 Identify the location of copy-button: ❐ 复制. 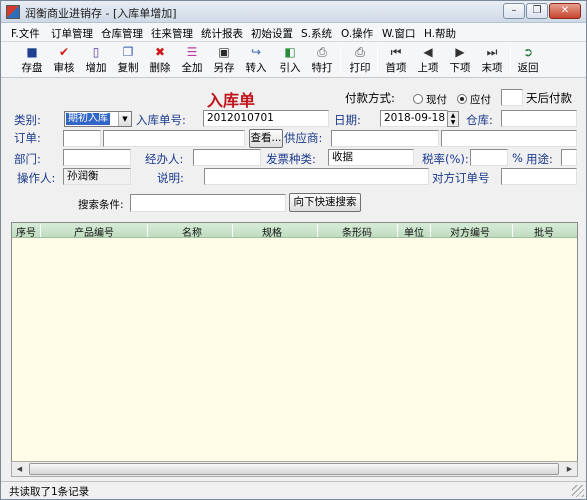
(128, 60).